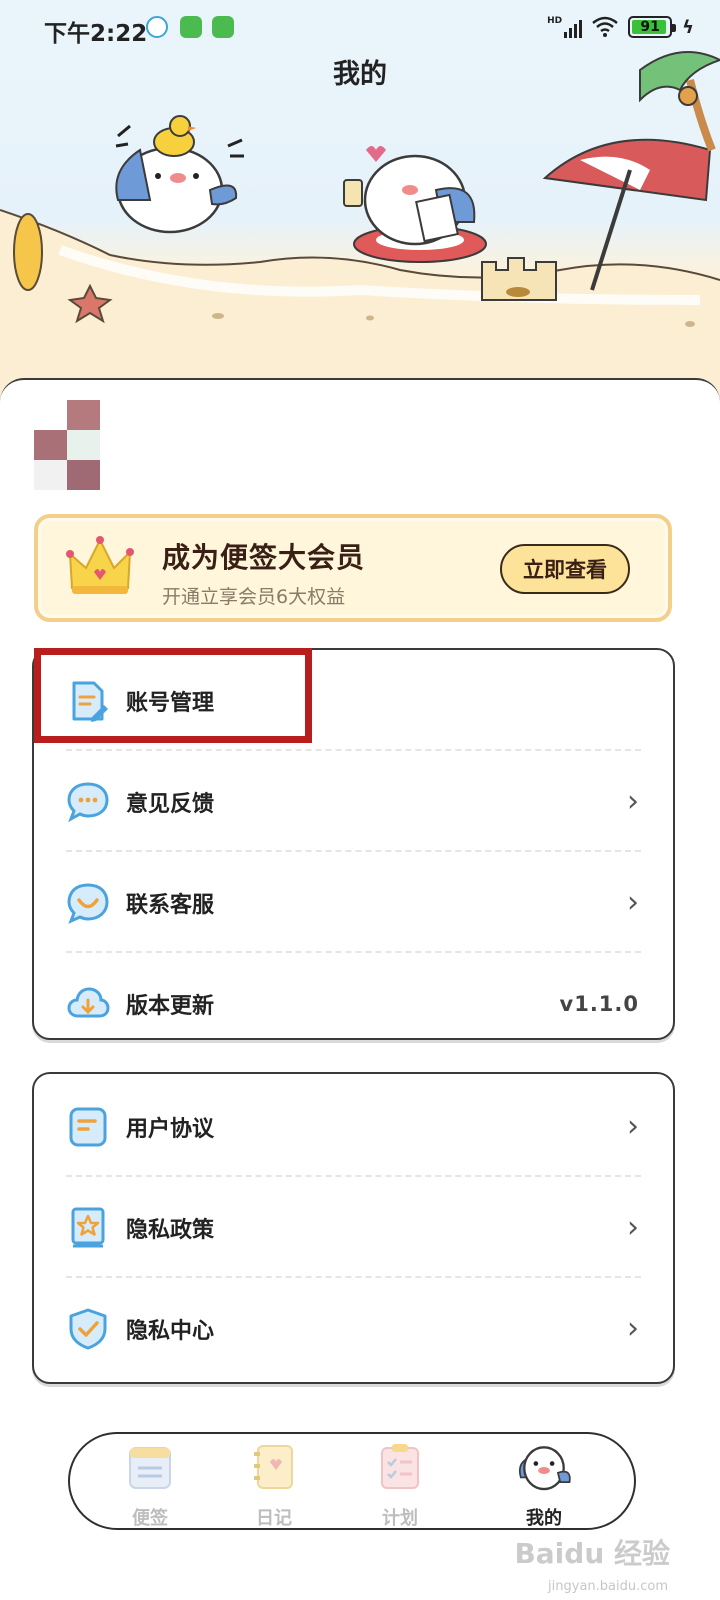 The image size is (720, 1600). I want to click on agreement-doc-icon, so click(88, 1126).